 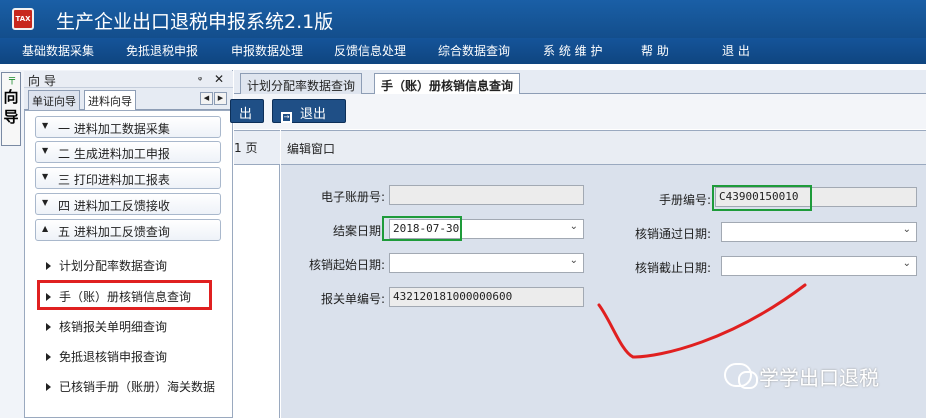 I want to click on app-logo-icon: TAX, so click(x=23, y=19).